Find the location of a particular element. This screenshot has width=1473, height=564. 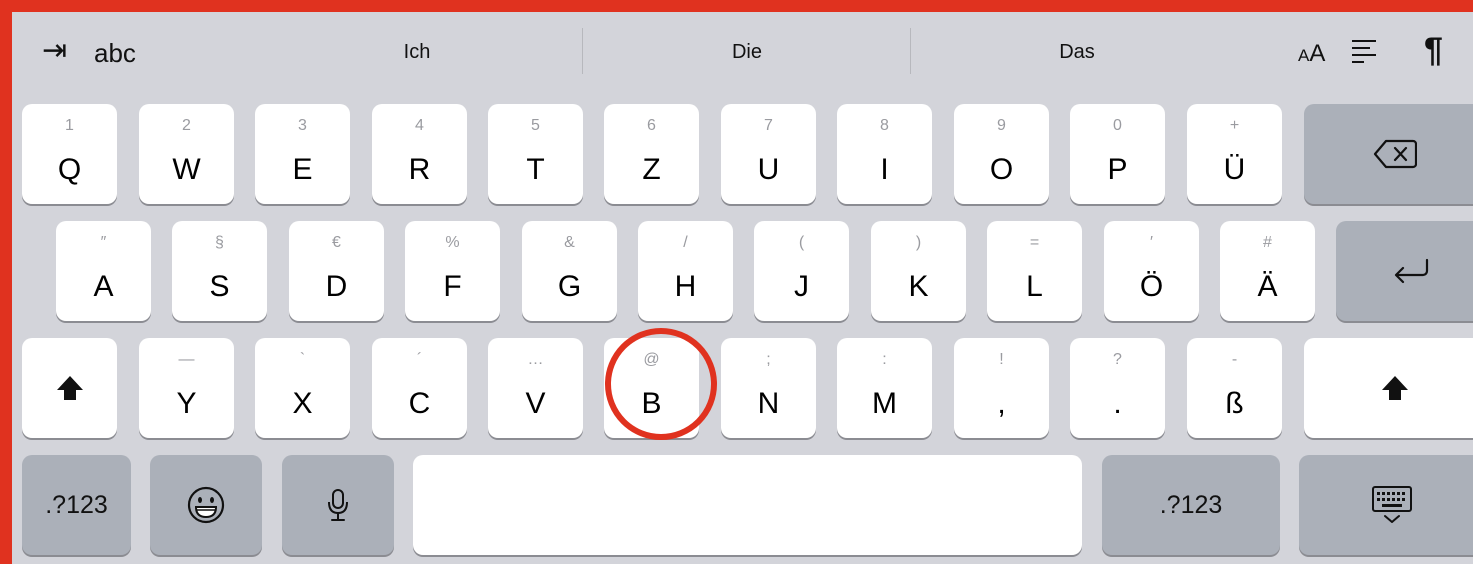

key-secondary-label: = is located at coordinates (1034, 242).